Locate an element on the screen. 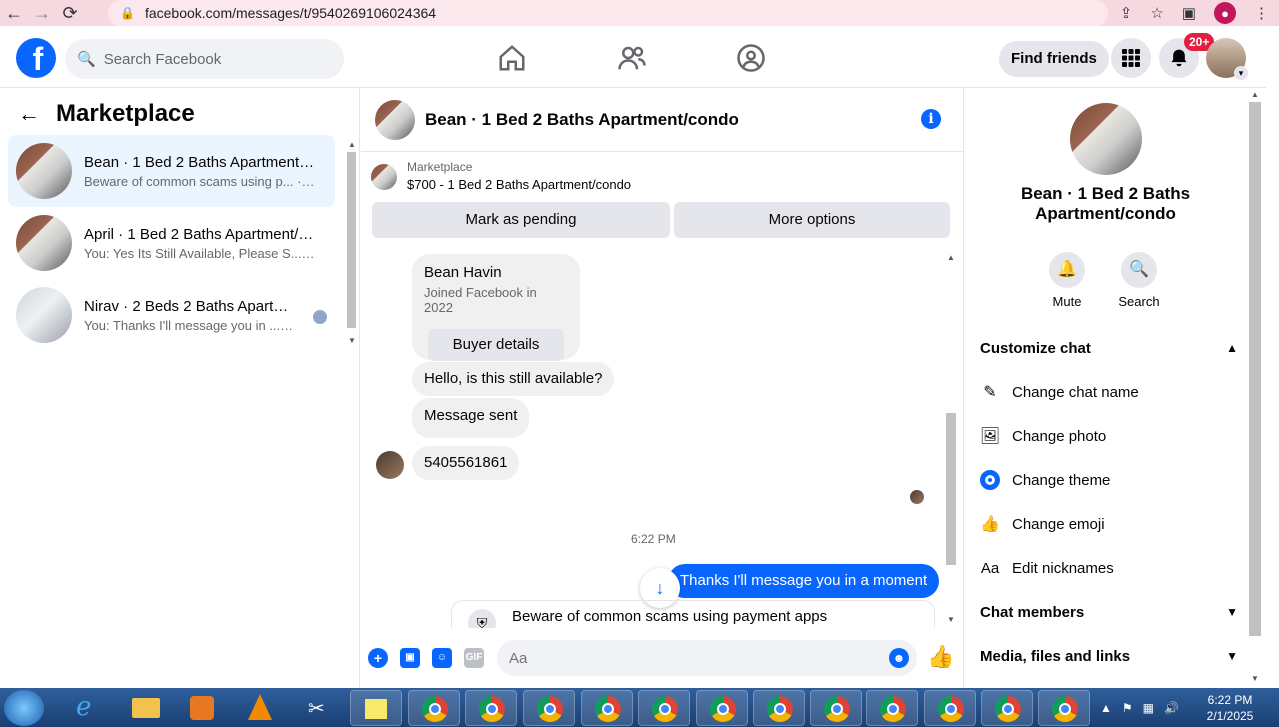  sent-message-bubble: Thanks I'll message you in a moment is located at coordinates (804, 581).